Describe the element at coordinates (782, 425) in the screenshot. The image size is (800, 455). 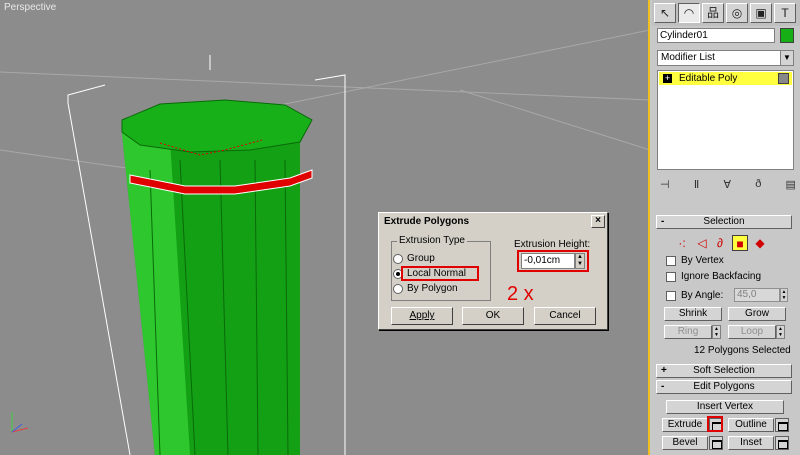
I see `outline-settings-icon` at that location.